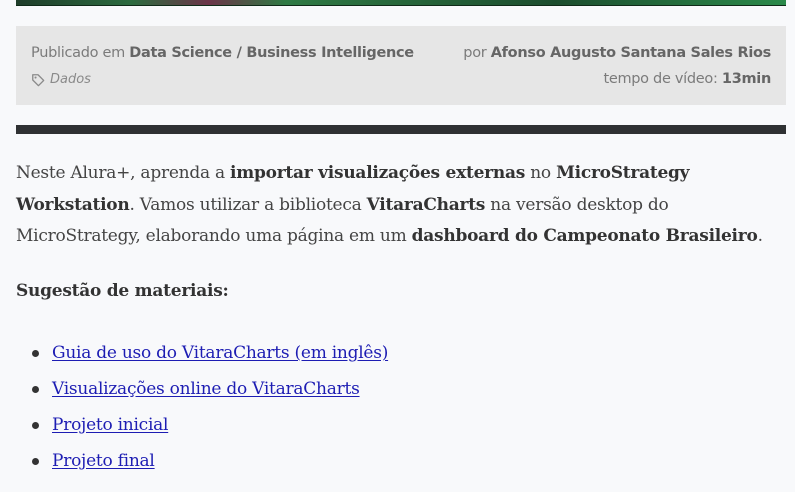 This screenshot has width=795, height=492. Describe the element at coordinates (541, 173) in the screenshot. I see `intro-text: no` at that location.